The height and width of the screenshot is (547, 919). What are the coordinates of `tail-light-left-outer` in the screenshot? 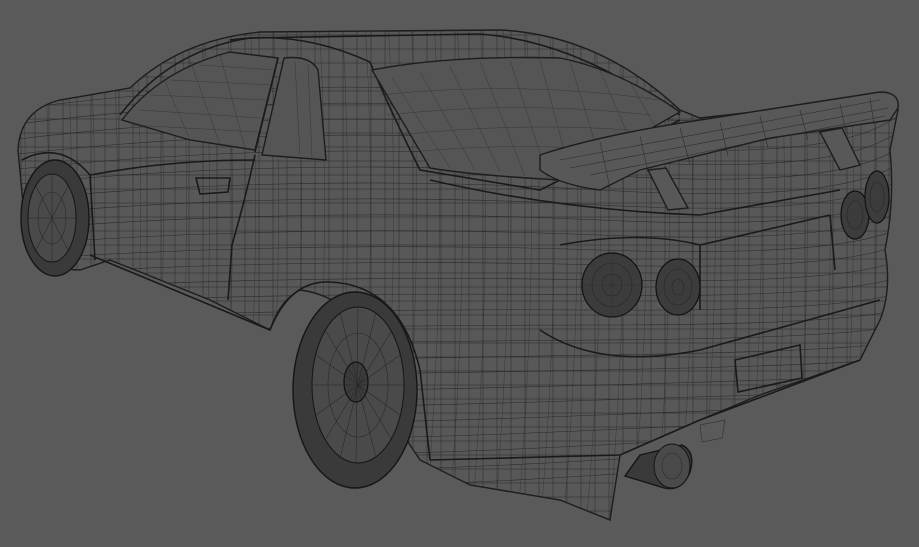 It's located at (612, 285).